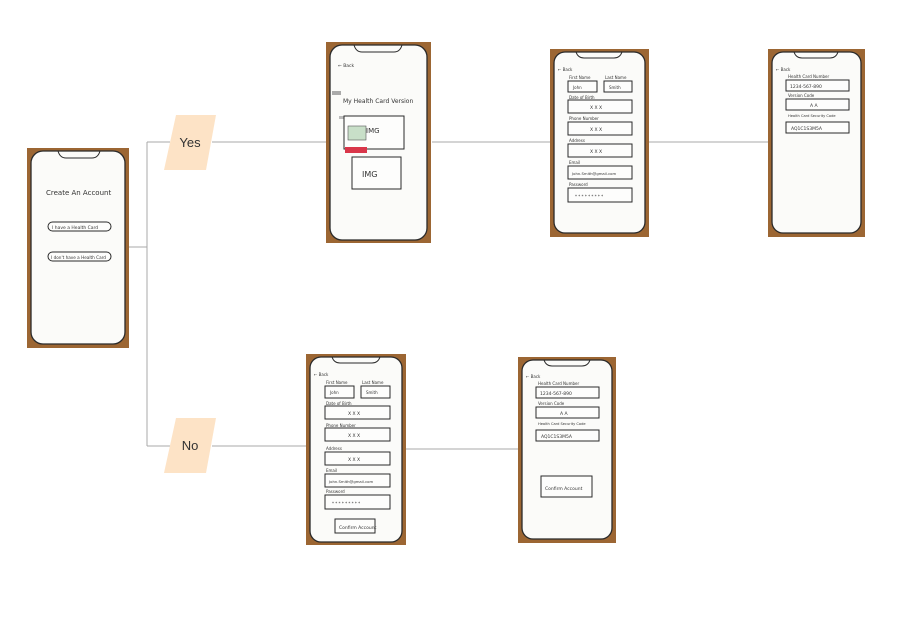  What do you see at coordinates (335, 491) in the screenshot?
I see `no-password-label: Password` at bounding box center [335, 491].